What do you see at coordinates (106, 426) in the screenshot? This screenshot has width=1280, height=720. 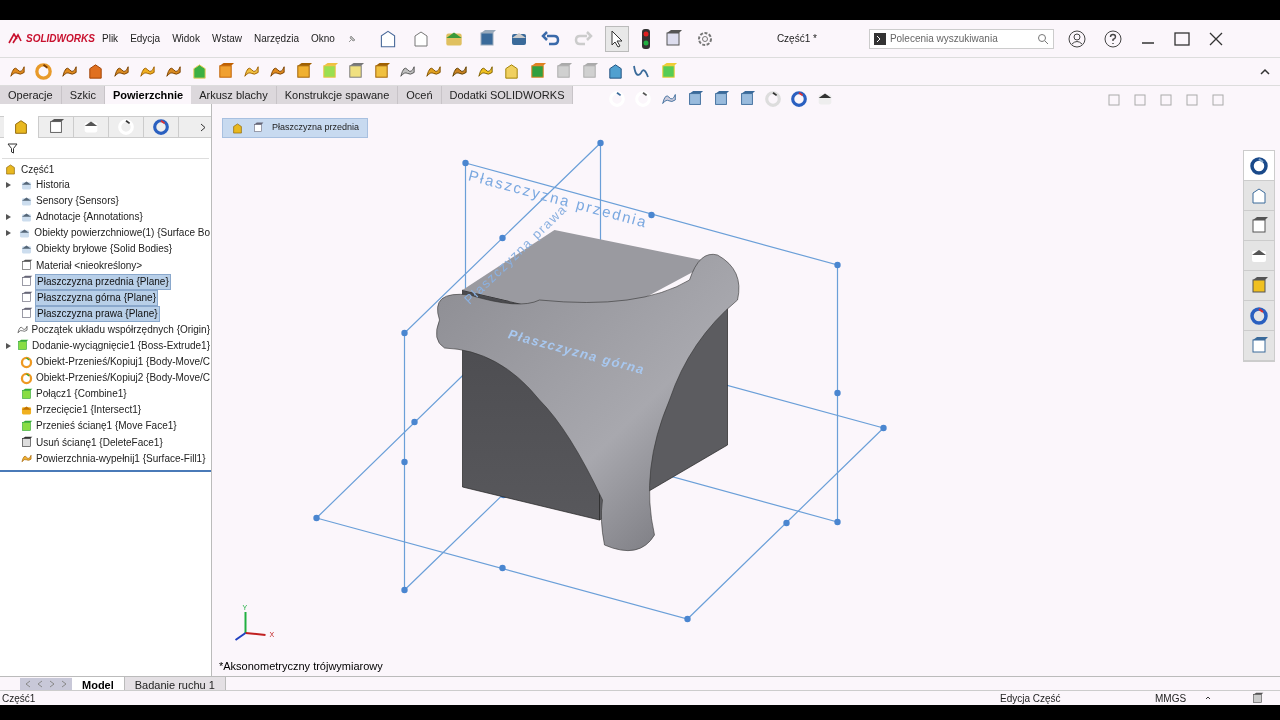 I see `tree-item: Przenieś ścianę1 {Move Face1}` at bounding box center [106, 426].